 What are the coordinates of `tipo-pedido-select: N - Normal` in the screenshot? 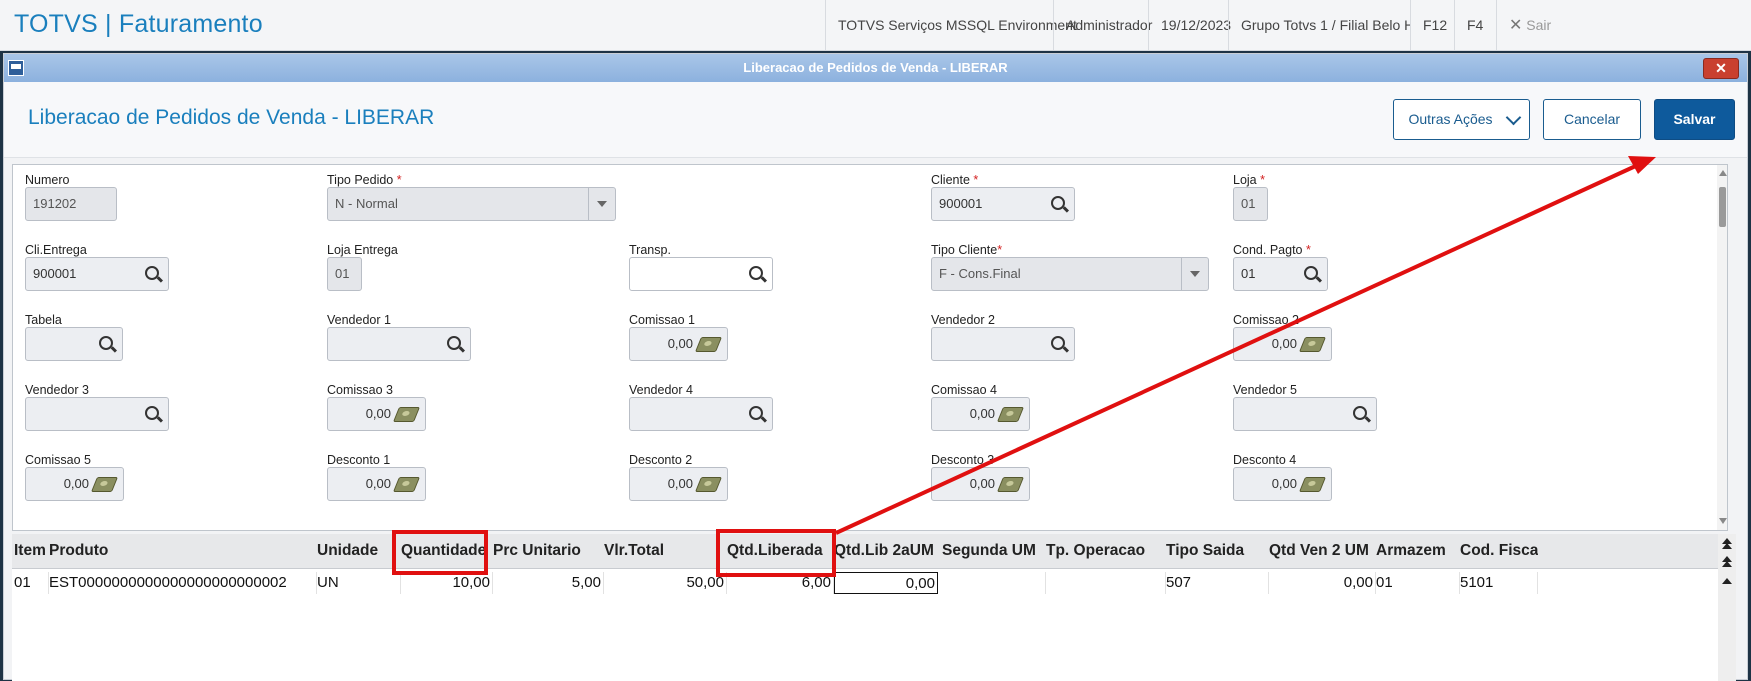 It's located at (471, 204).